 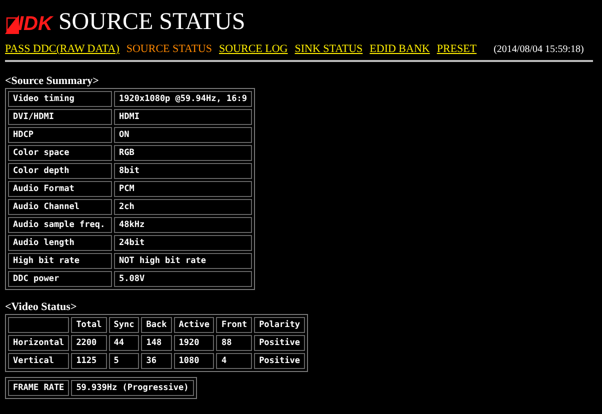 I want to click on section-heading: <Source Summary>, so click(x=52, y=81).